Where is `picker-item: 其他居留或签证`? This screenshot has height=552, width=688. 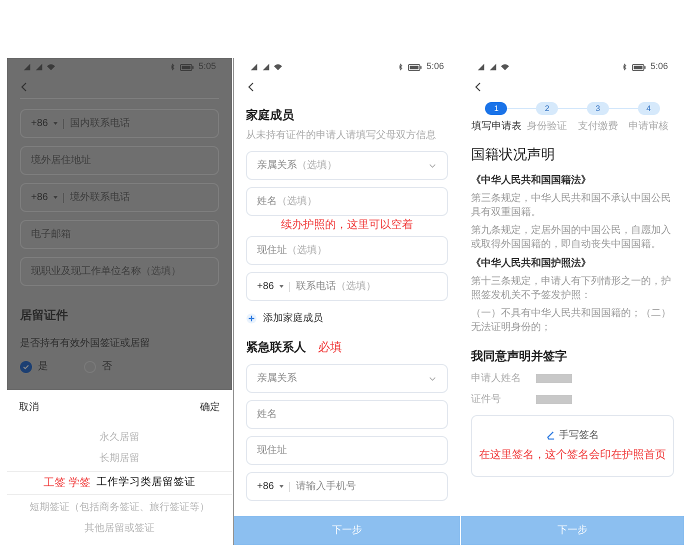
picker-item: 其他居留或签证 is located at coordinates (119, 528).